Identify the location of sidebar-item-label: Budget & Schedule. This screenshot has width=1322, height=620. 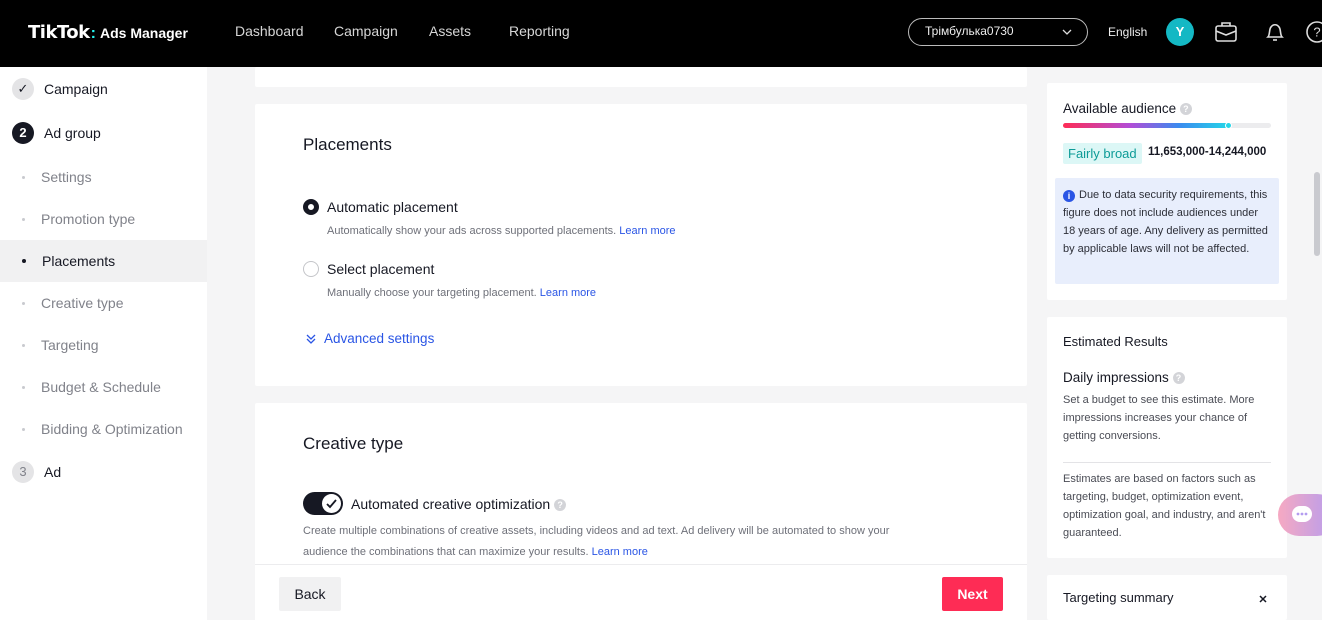
(101, 387).